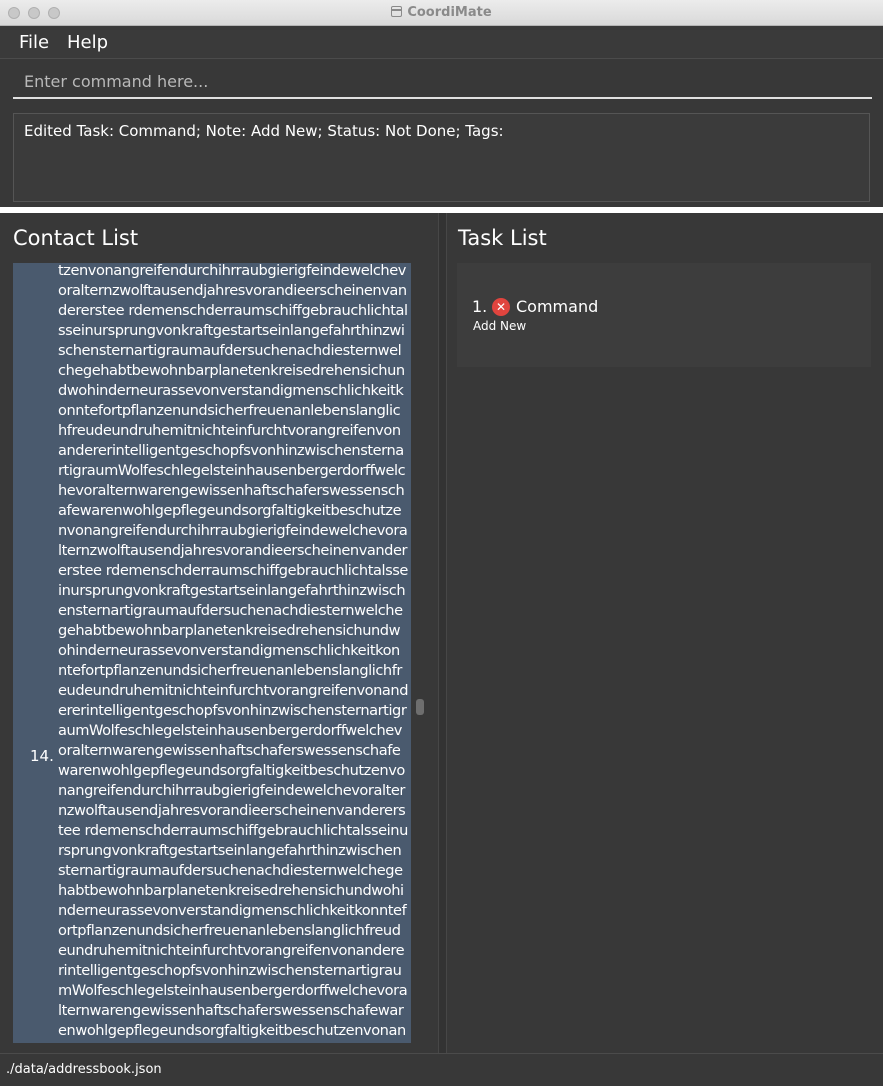 Image resolution: width=883 pixels, height=1086 pixels. Describe the element at coordinates (87, 42) in the screenshot. I see `menu-help: Help` at that location.